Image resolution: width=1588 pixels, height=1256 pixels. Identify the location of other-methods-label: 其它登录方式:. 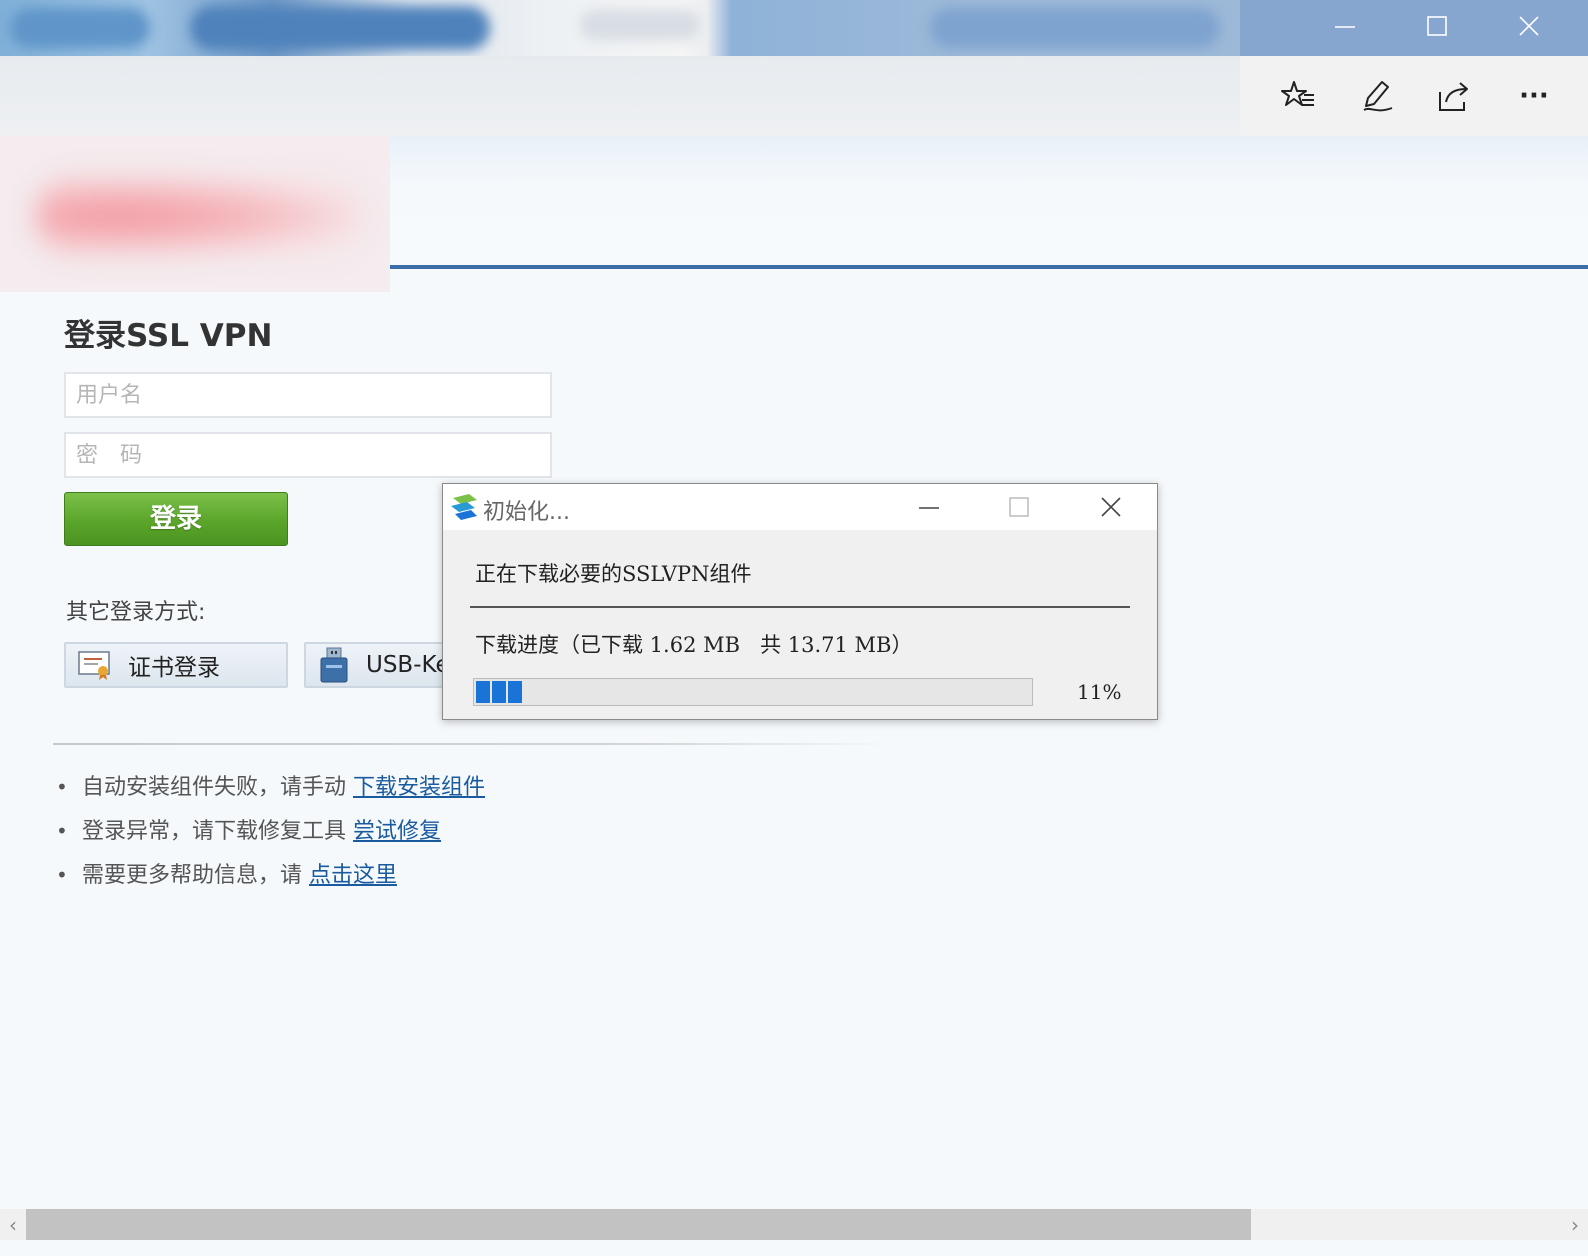
(136, 612).